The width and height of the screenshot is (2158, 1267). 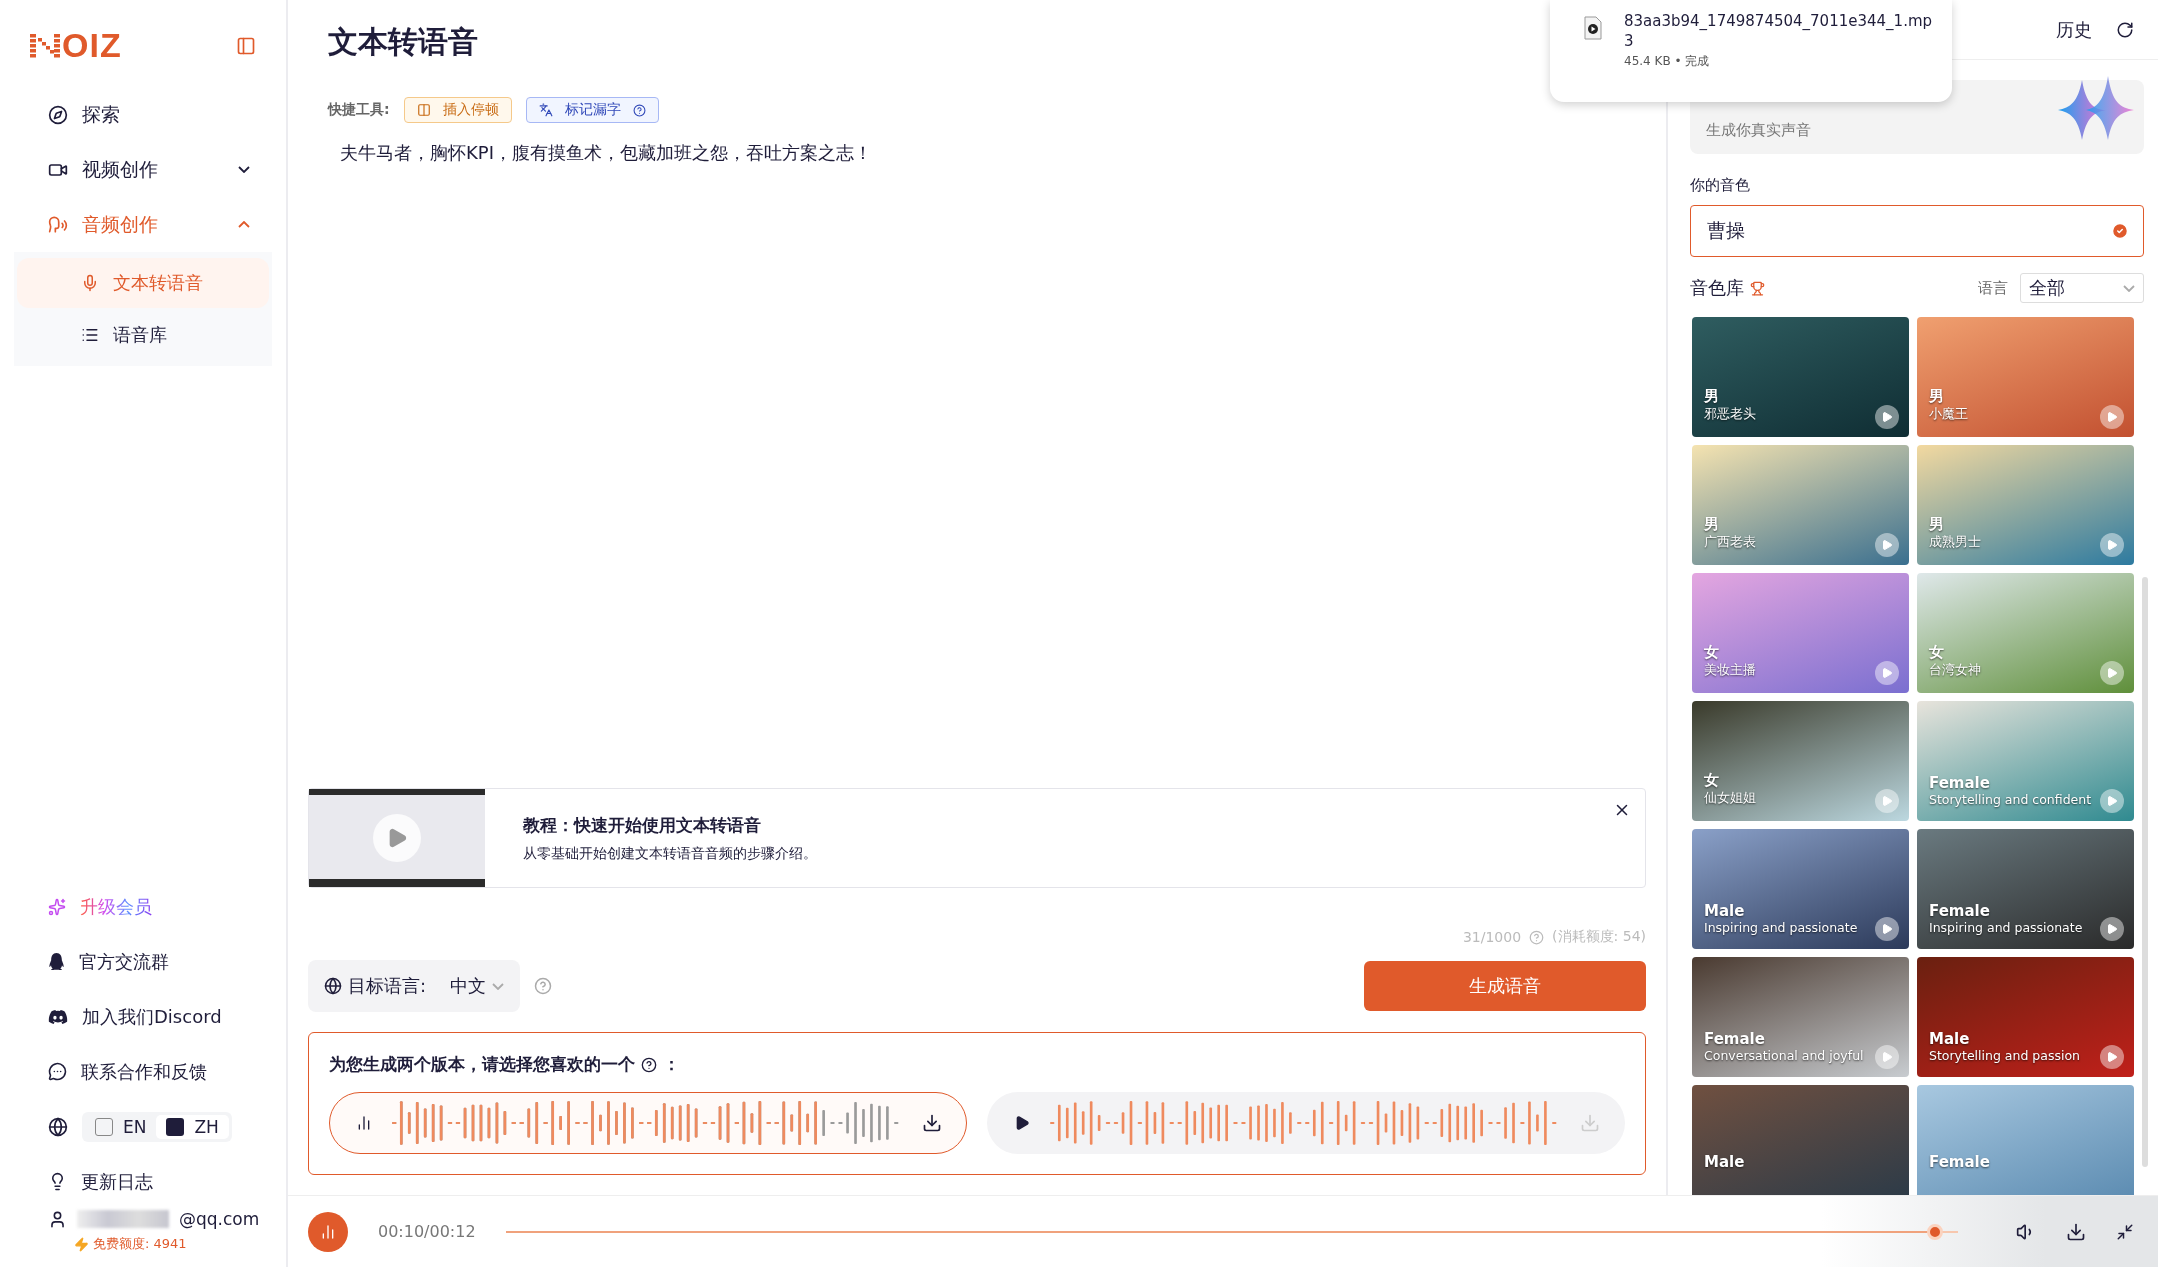 What do you see at coordinates (545, 110) in the screenshot?
I see `translate-icon` at bounding box center [545, 110].